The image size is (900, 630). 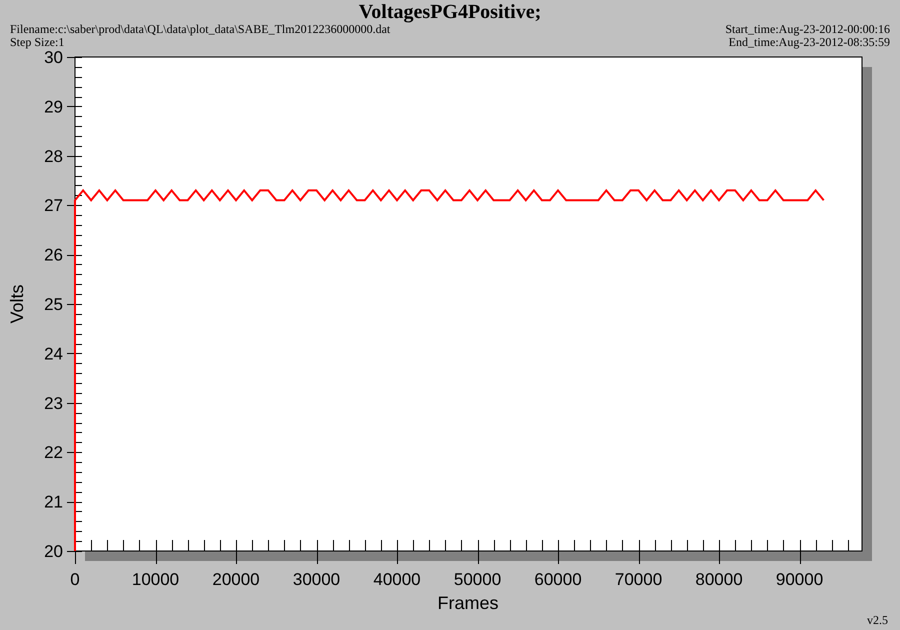 What do you see at coordinates (37, 42) in the screenshot?
I see `step-size-label: Step Size:1` at bounding box center [37, 42].